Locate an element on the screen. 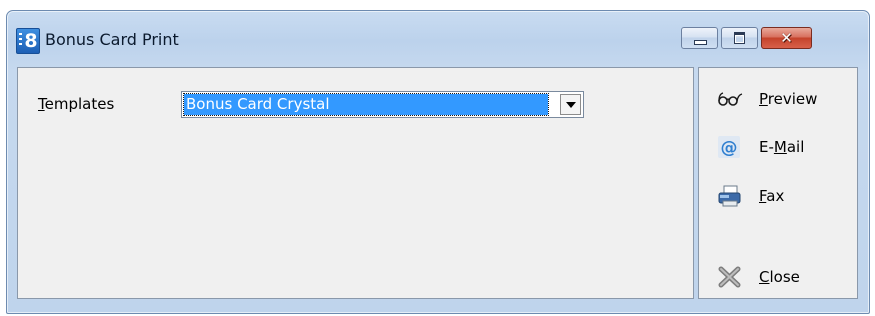 The image size is (875, 316). email-label-accelerator: M is located at coordinates (780, 147).